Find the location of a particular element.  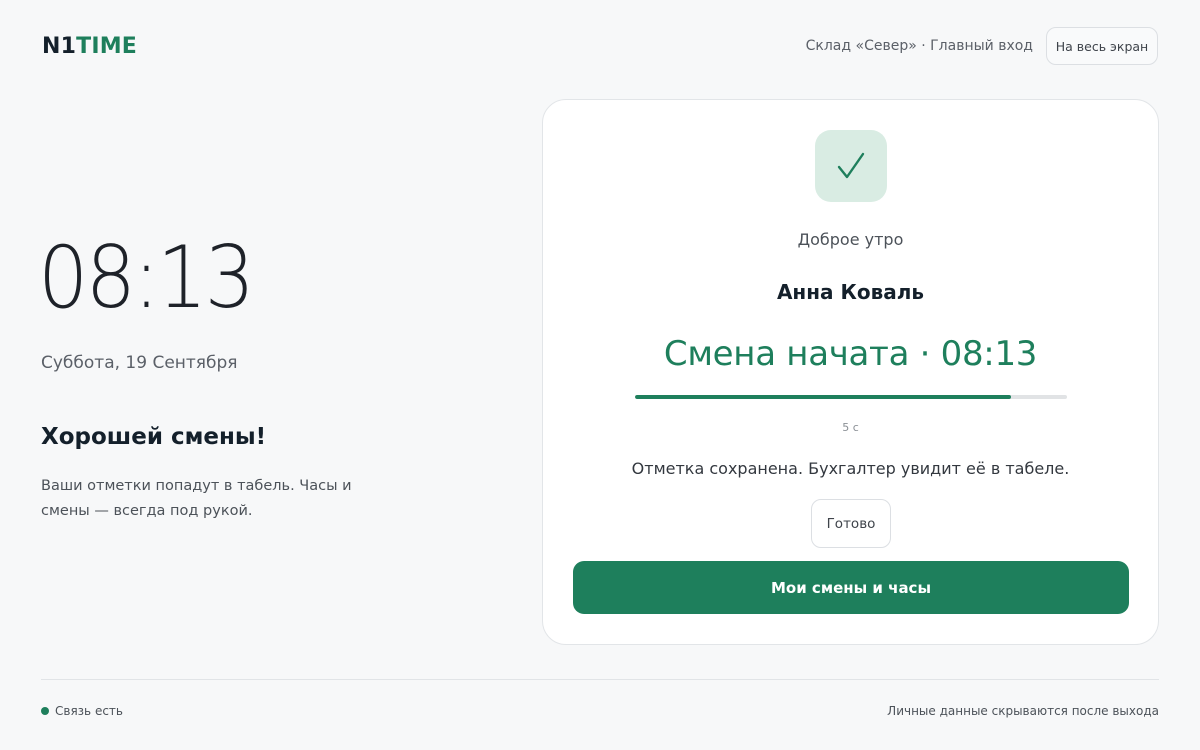

check-icon is located at coordinates (851, 166).